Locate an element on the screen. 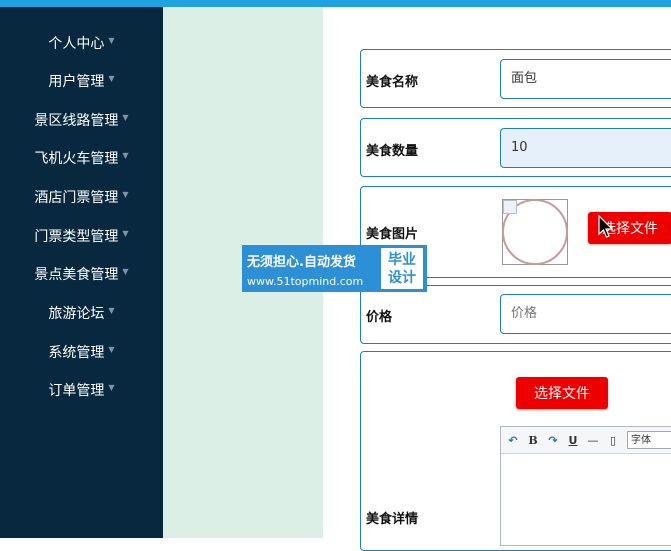  underline-button: U is located at coordinates (573, 440).